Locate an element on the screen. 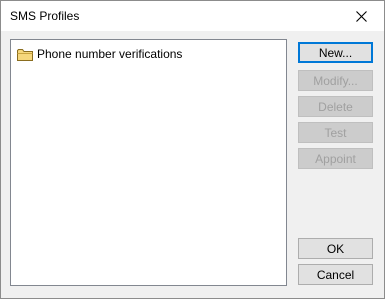  appoint-button: Appoint is located at coordinates (335, 158).